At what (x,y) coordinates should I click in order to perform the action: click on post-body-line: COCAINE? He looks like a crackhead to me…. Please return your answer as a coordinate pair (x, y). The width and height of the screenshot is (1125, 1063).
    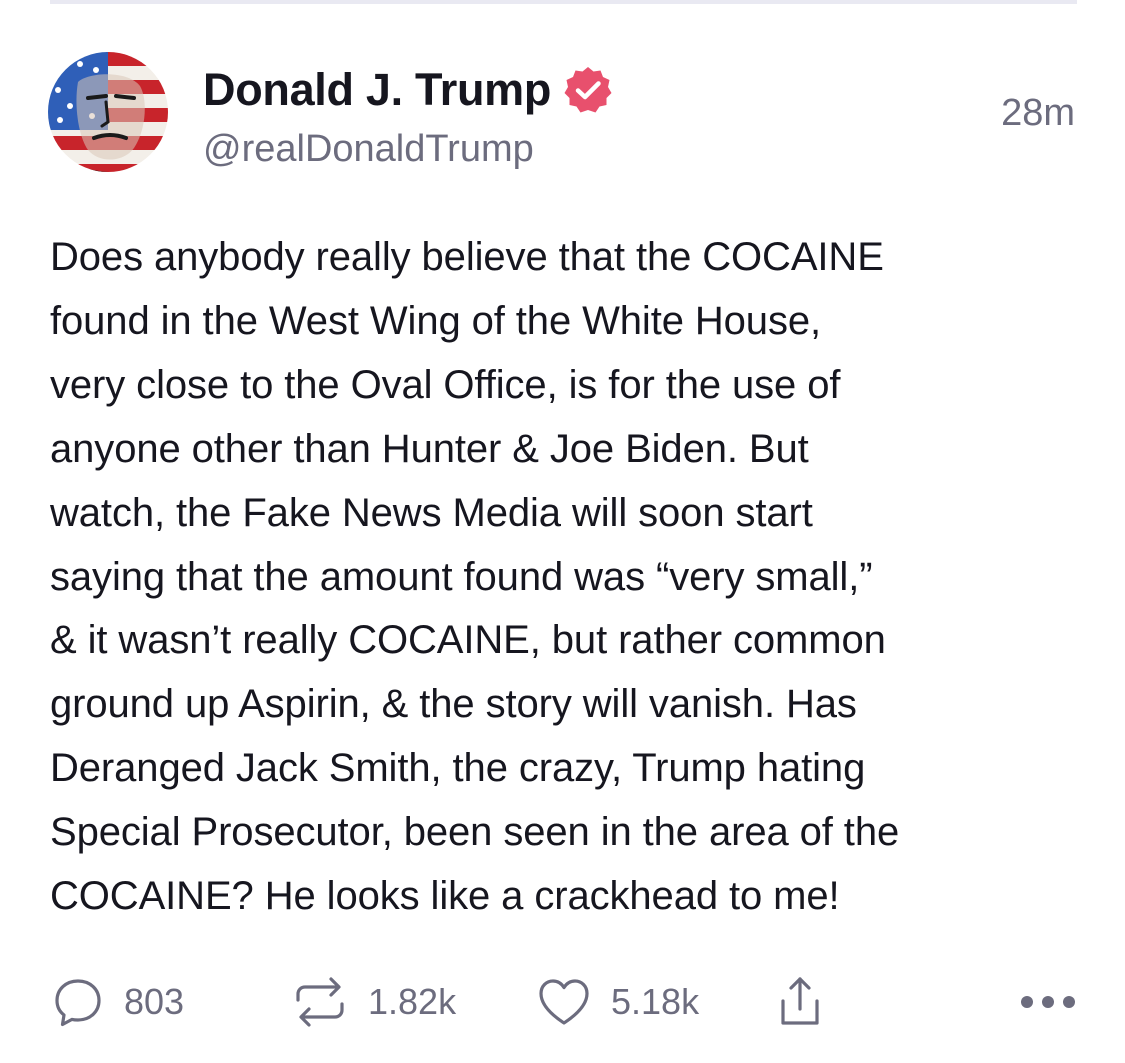
    Looking at the image, I should click on (445, 896).